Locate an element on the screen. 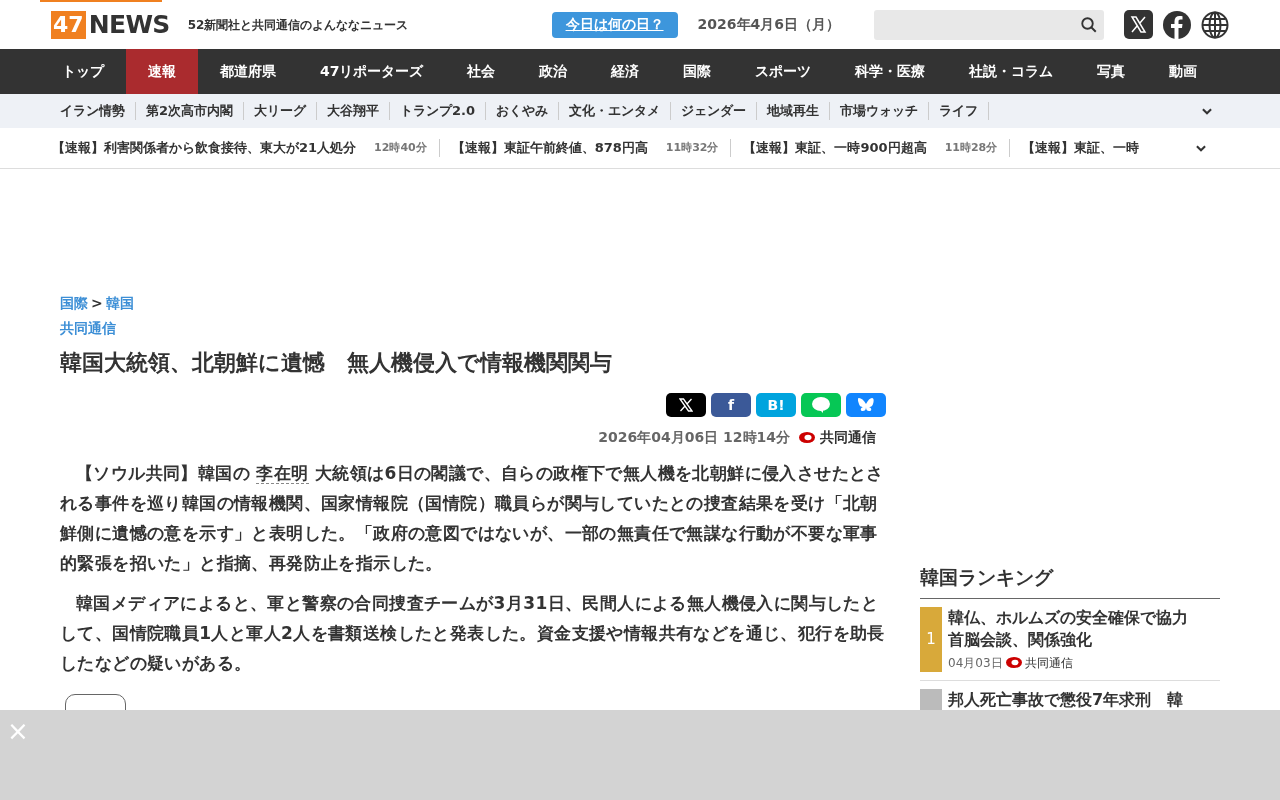 The width and height of the screenshot is (1280, 800). publish-datetime: 2026年04月06日 12時14分 is located at coordinates (694, 437).